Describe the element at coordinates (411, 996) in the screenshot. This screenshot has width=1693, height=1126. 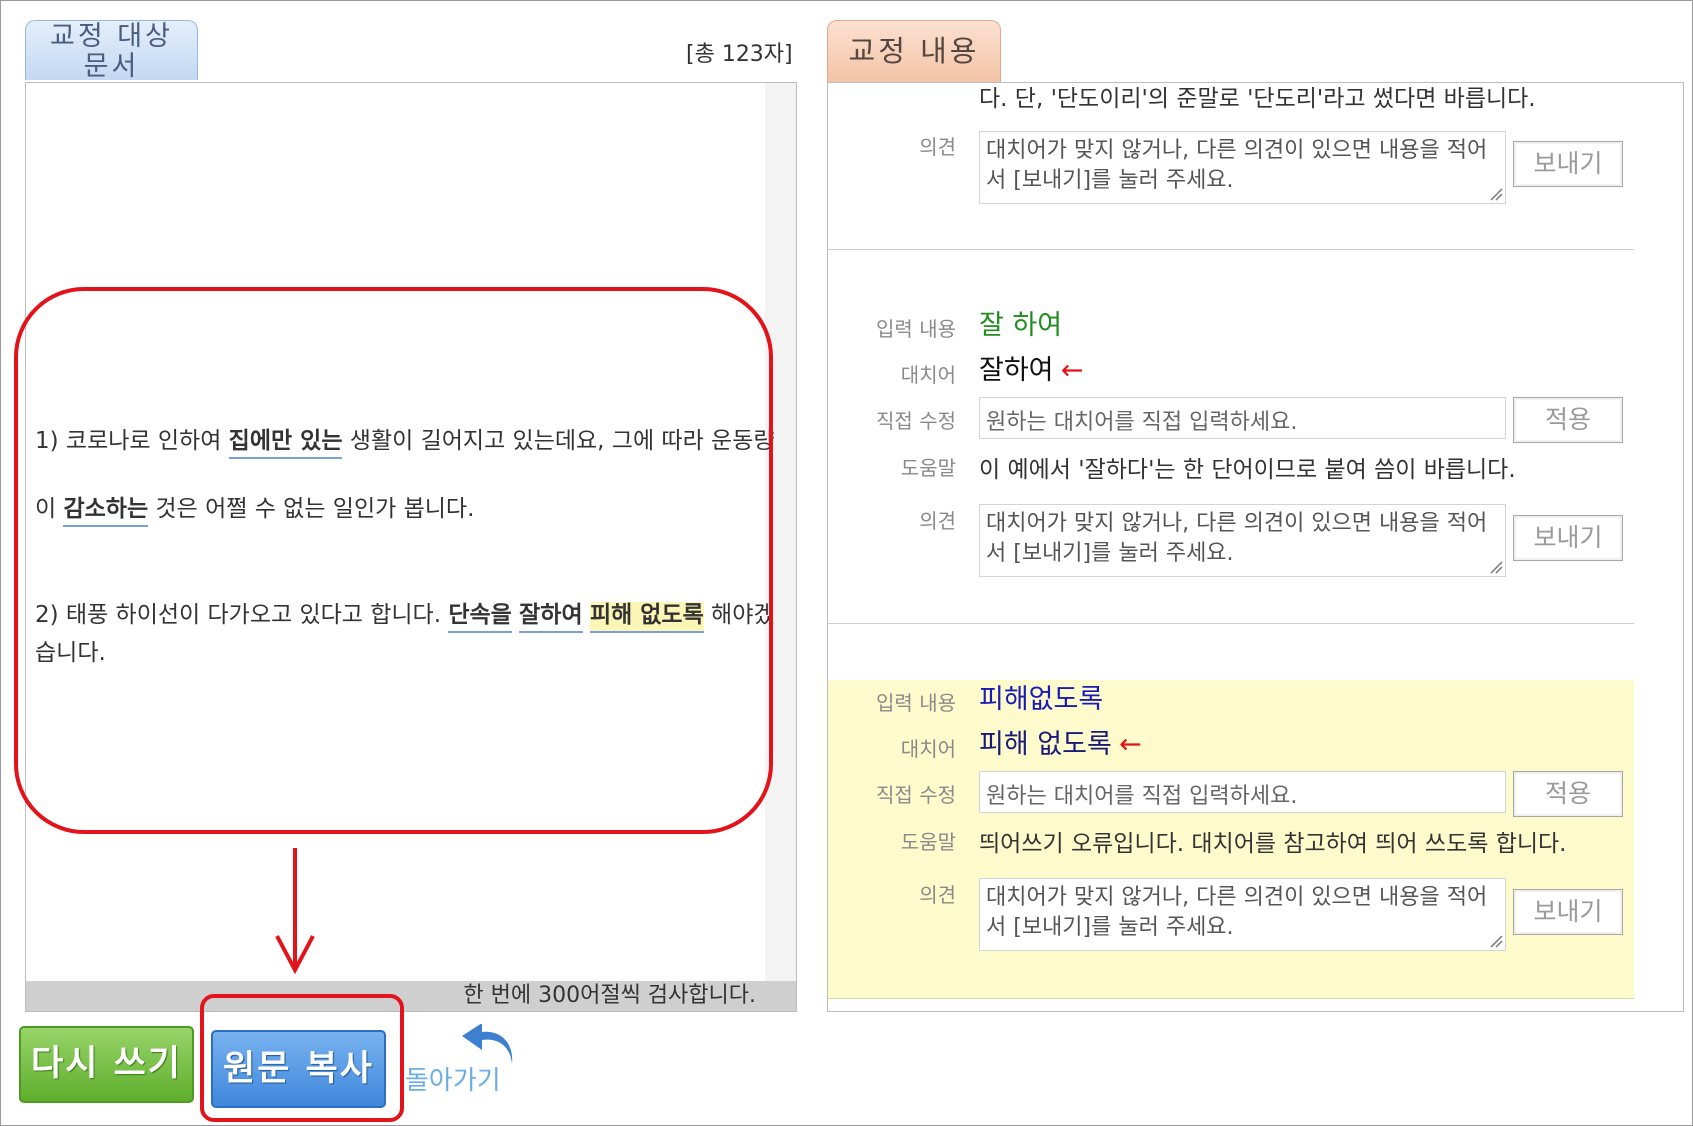
I see `doc-footer-note: 한 번에 300어절씩 검사합니다.` at that location.